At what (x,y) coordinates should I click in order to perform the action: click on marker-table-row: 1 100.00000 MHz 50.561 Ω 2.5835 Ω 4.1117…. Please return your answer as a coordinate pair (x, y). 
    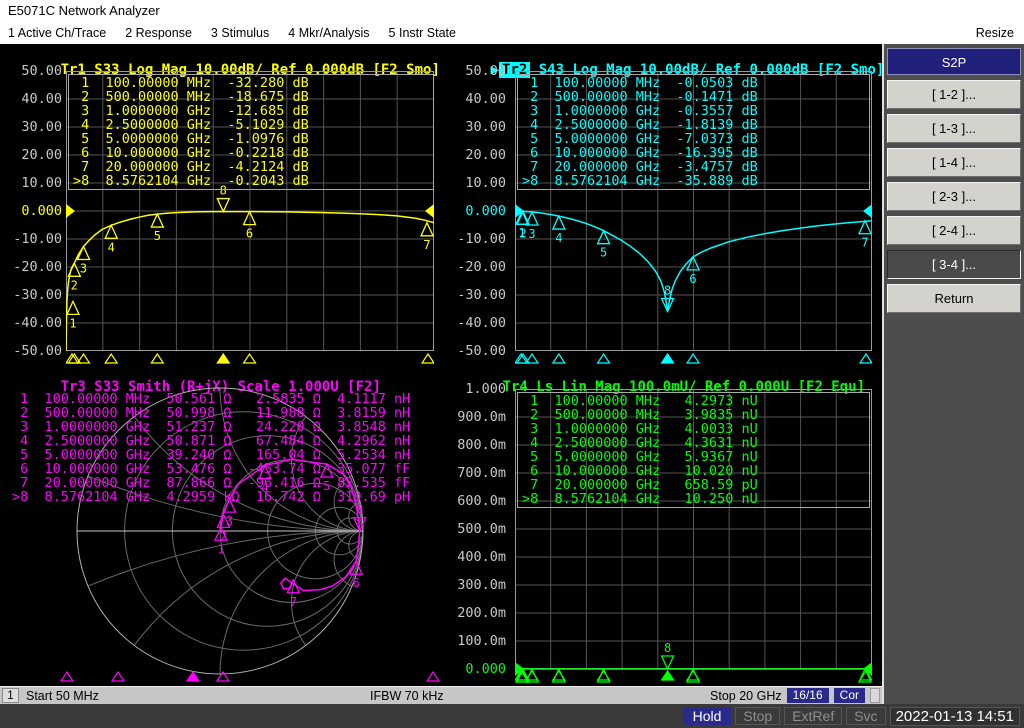
    Looking at the image, I should click on (211, 399).